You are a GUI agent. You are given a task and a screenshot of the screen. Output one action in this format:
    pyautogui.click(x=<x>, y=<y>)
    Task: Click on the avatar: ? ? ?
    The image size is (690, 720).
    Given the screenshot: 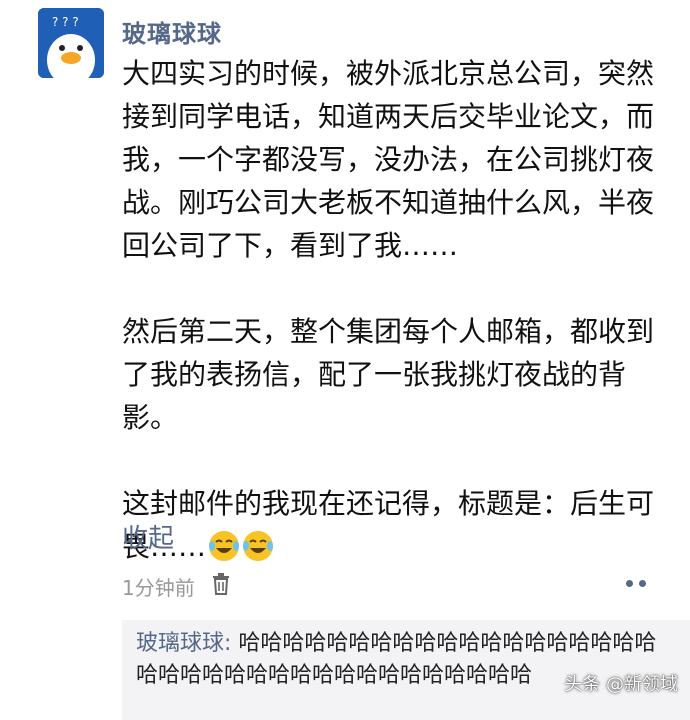 What is the action you would take?
    pyautogui.click(x=71, y=43)
    